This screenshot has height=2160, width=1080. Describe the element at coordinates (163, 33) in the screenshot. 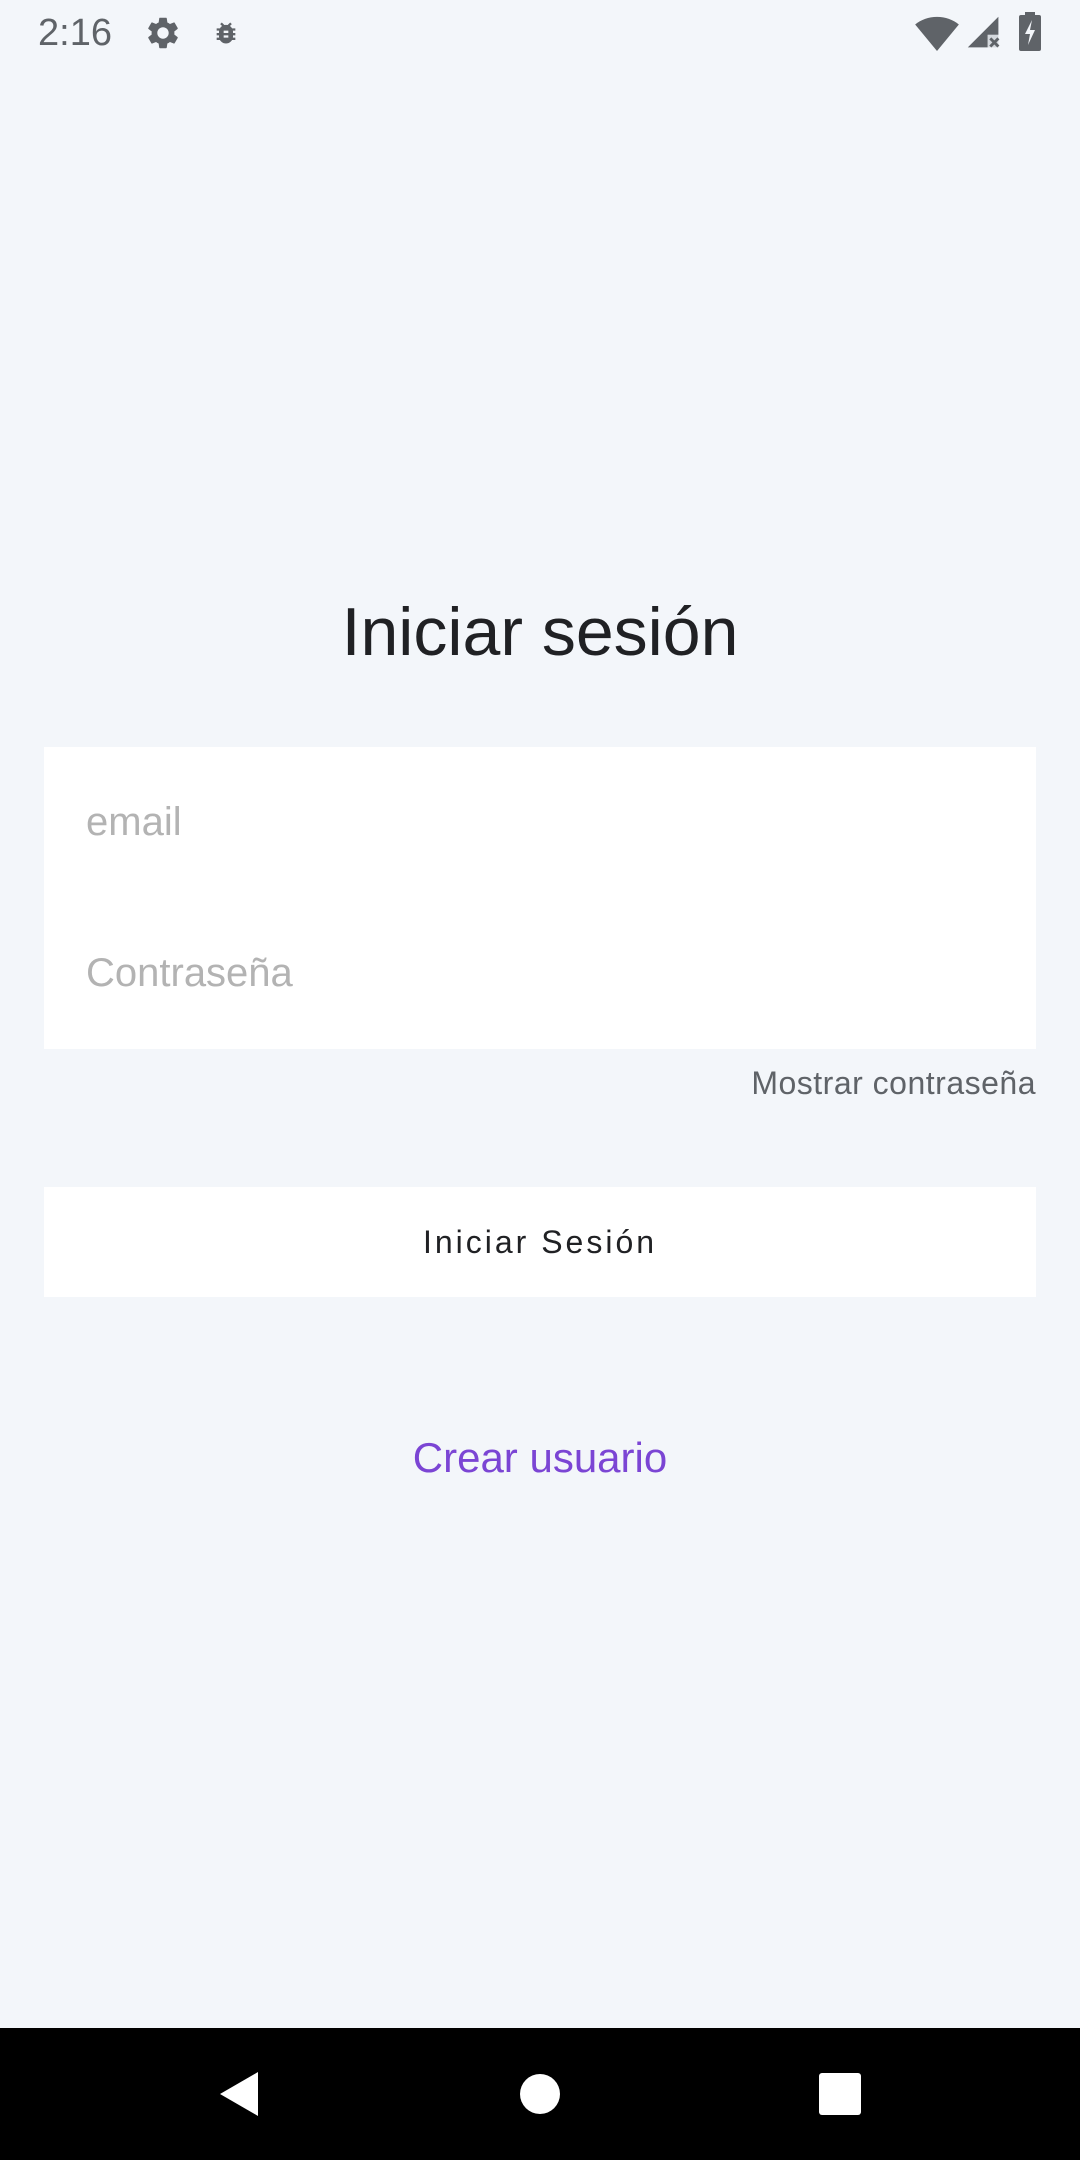

I see `gear-icon` at that location.